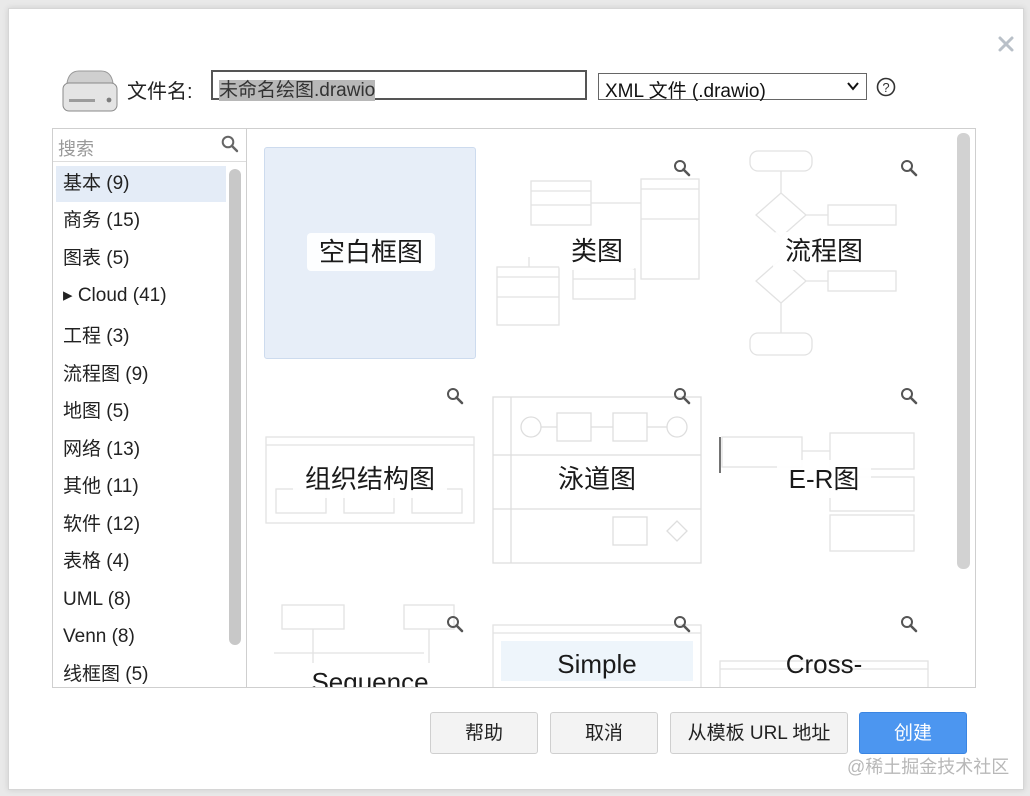 The image size is (1030, 796). What do you see at coordinates (824, 645) in the screenshot?
I see `template-cross-functional: Cross-` at bounding box center [824, 645].